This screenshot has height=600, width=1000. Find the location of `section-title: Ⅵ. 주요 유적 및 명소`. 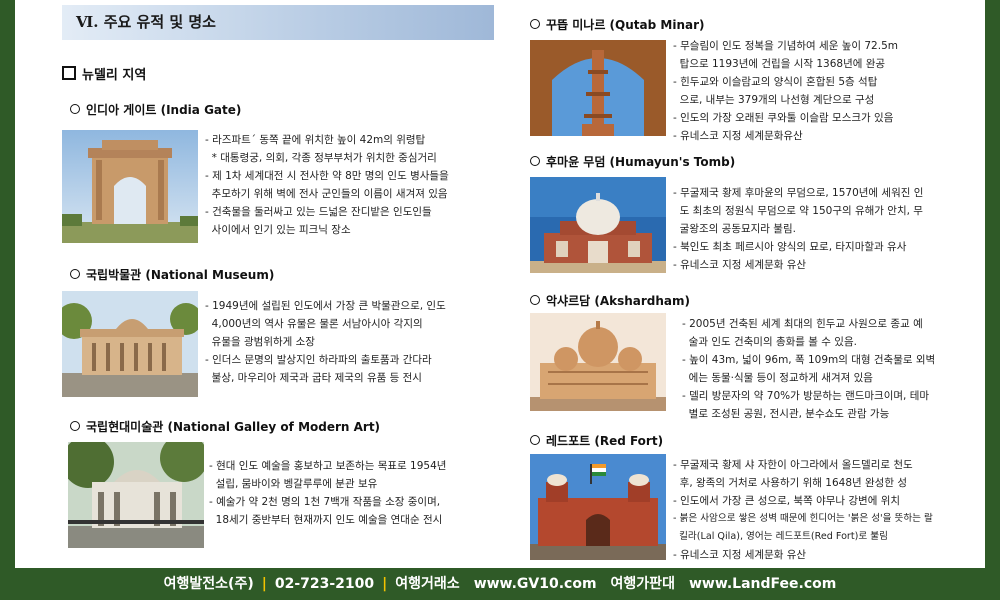

section-title: Ⅵ. 주요 유적 및 명소 is located at coordinates (278, 22).